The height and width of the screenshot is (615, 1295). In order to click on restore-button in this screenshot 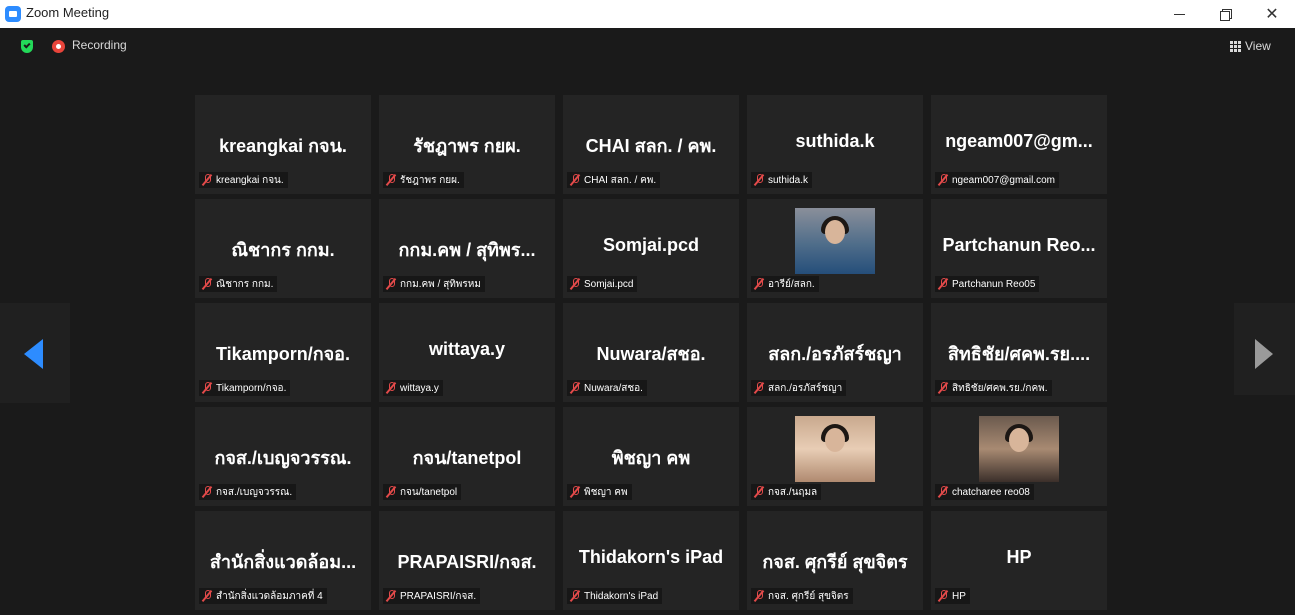, I will do `click(1226, 14)`.